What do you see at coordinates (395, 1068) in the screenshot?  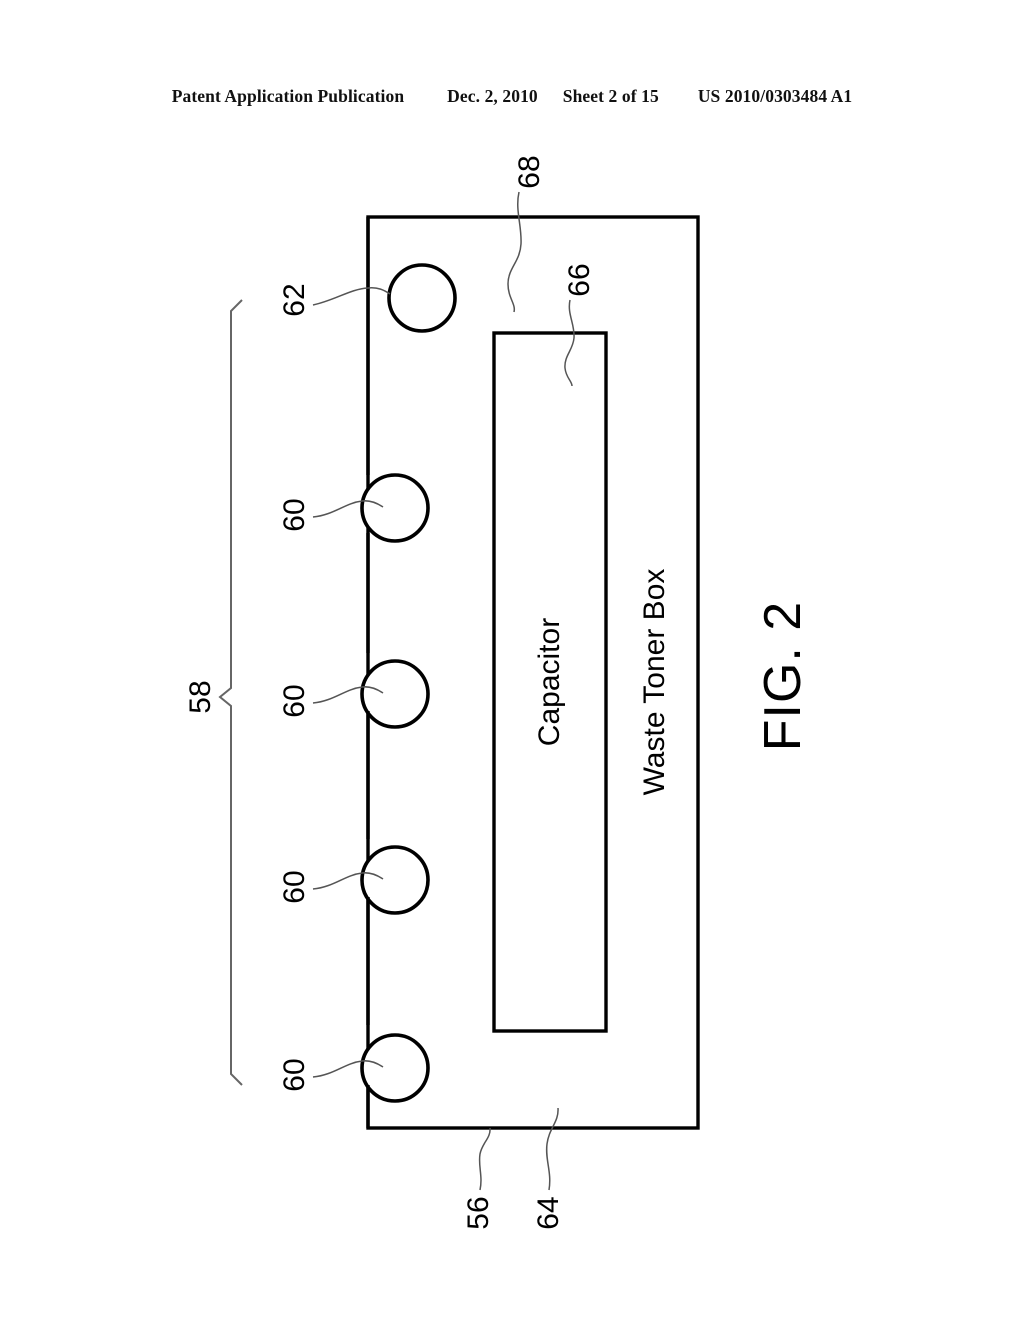 I see `circle-60-d` at bounding box center [395, 1068].